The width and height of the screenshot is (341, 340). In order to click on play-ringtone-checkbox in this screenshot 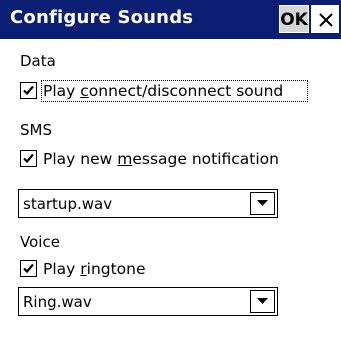, I will do `click(28, 268)`.